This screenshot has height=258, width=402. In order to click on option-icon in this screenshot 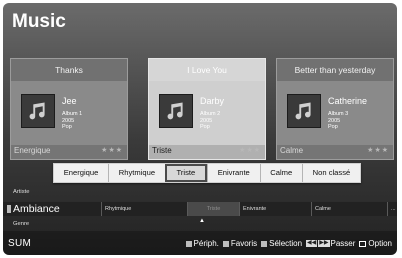, I will do `click(363, 243)`.